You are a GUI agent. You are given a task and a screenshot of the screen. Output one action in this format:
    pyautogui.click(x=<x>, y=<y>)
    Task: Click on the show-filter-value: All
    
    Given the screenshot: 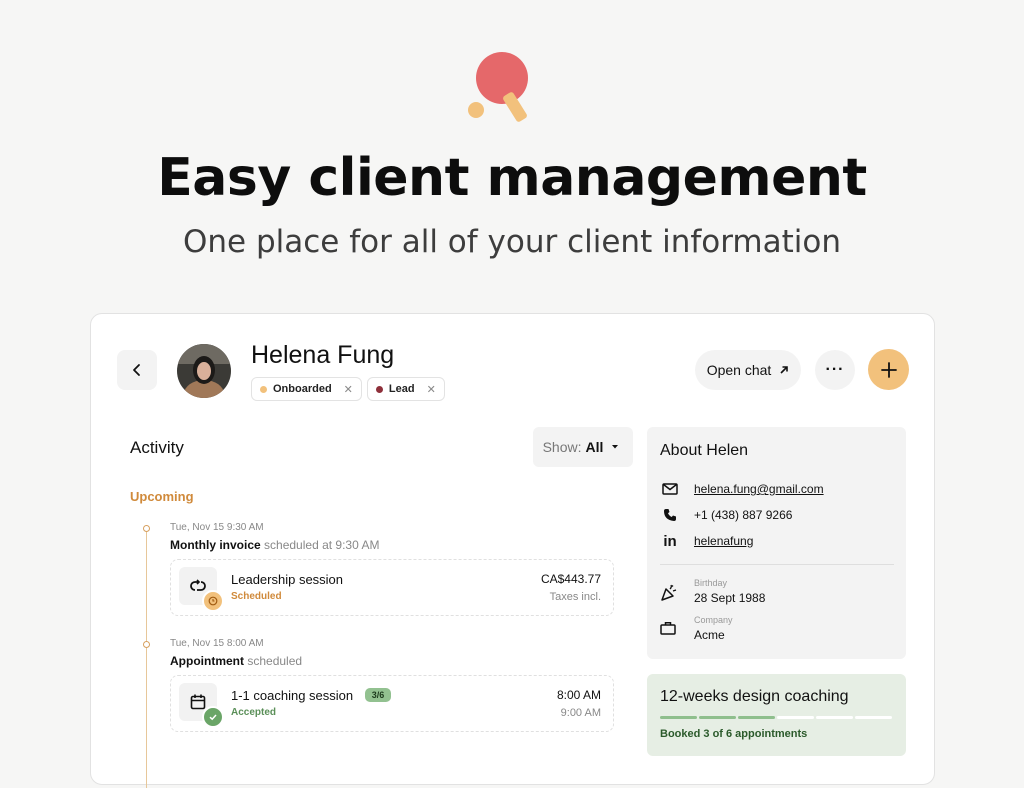 What is the action you would take?
    pyautogui.click(x=594, y=447)
    